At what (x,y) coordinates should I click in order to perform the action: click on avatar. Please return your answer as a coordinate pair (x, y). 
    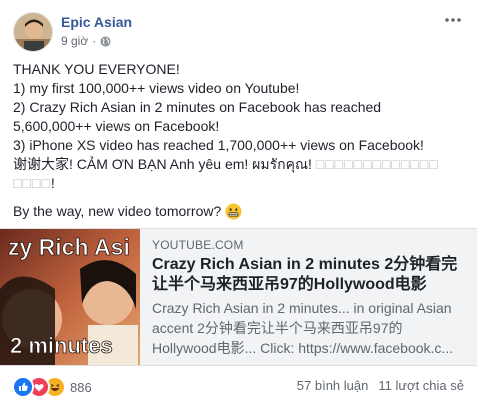
    Looking at the image, I should click on (33, 32).